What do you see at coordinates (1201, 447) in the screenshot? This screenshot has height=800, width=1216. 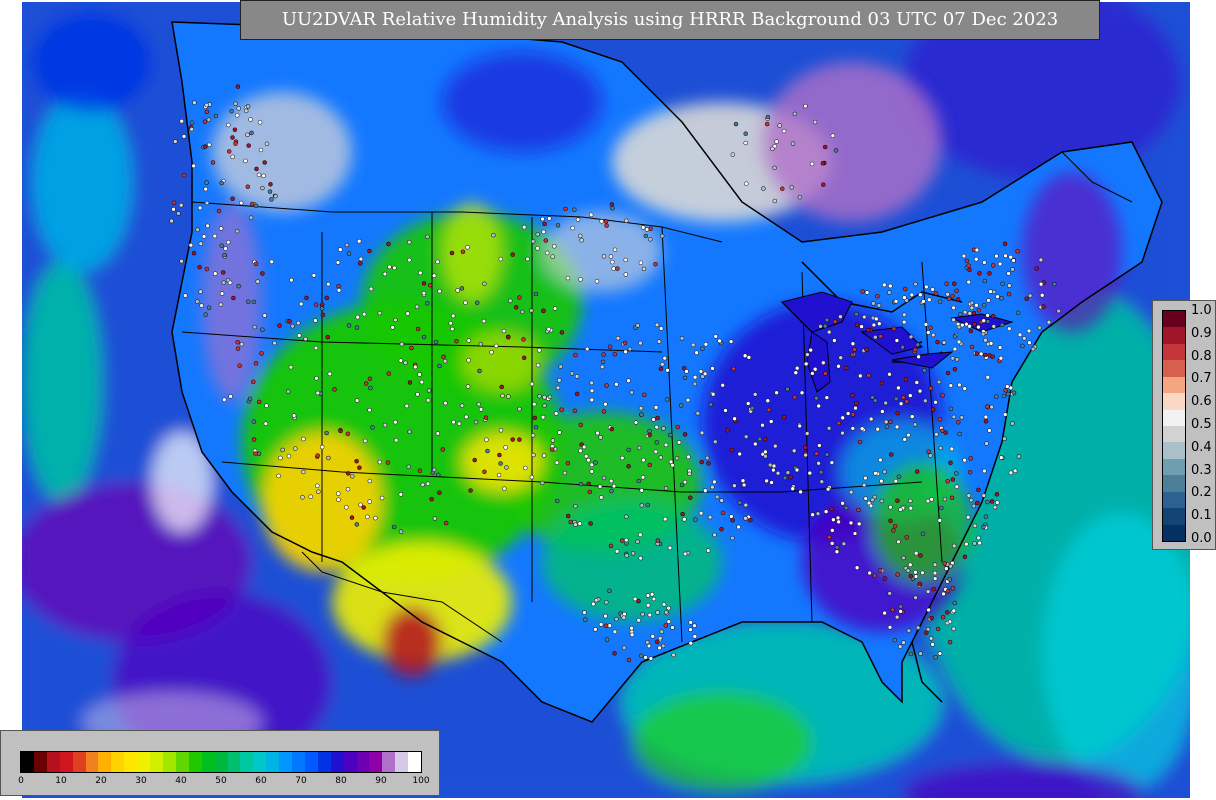 I see `station-colorbar-label: 0.4` at bounding box center [1201, 447].